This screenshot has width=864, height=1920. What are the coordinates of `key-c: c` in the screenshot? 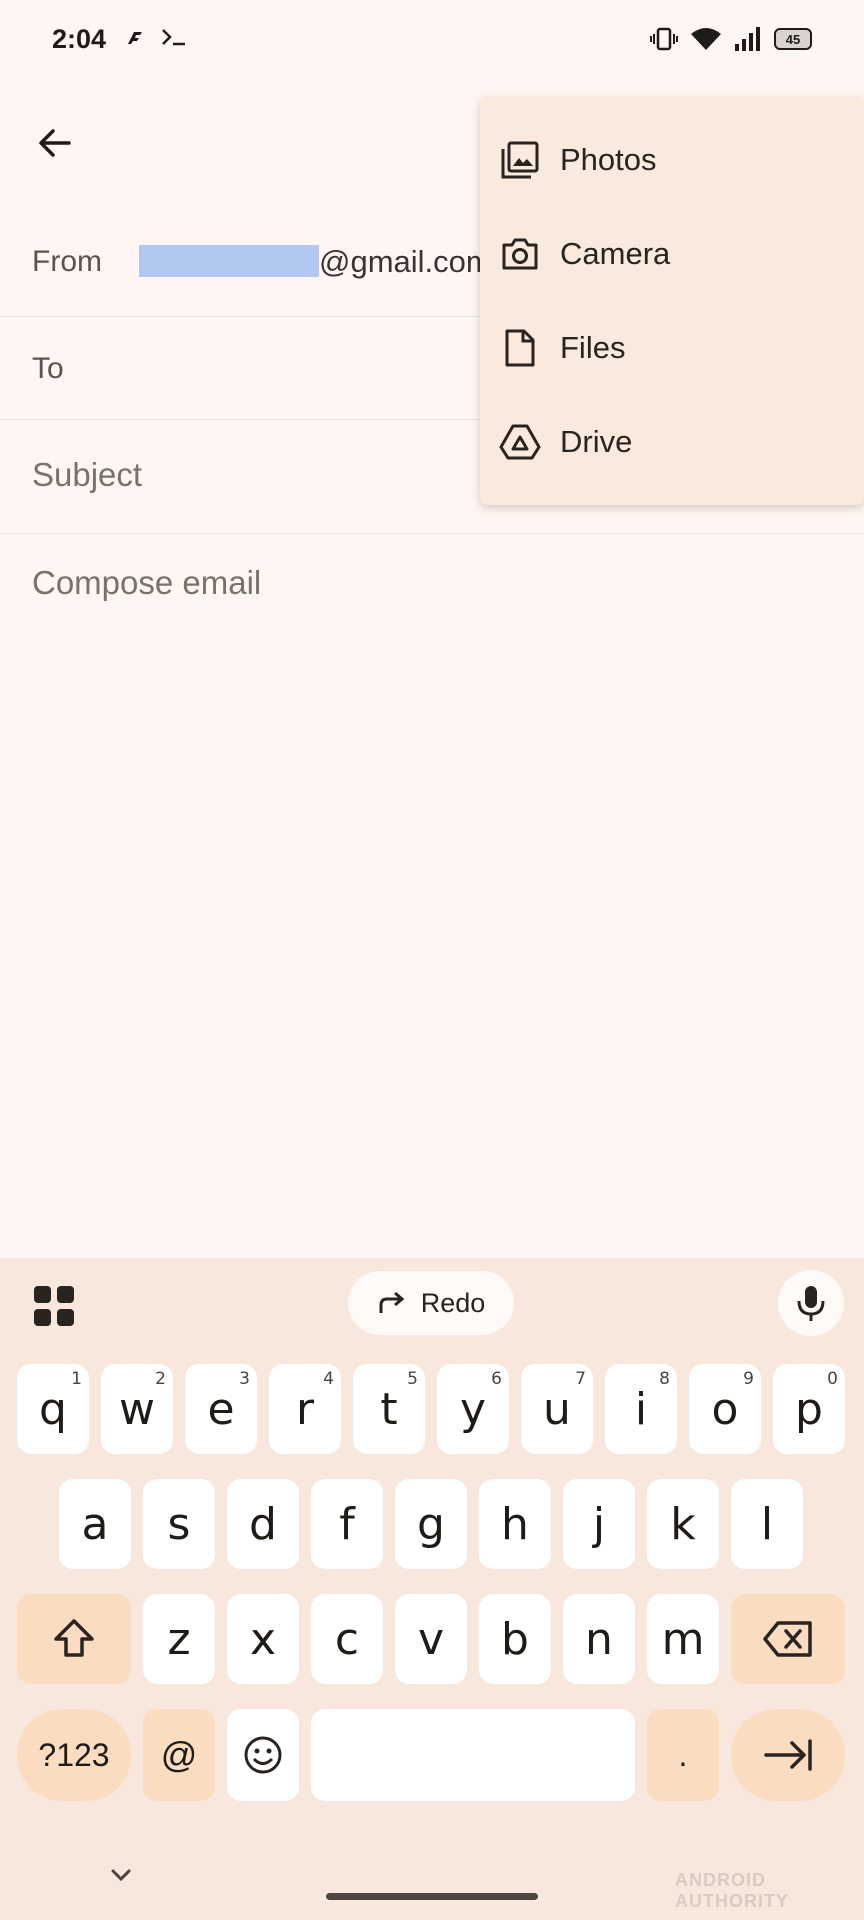 It's located at (347, 1639).